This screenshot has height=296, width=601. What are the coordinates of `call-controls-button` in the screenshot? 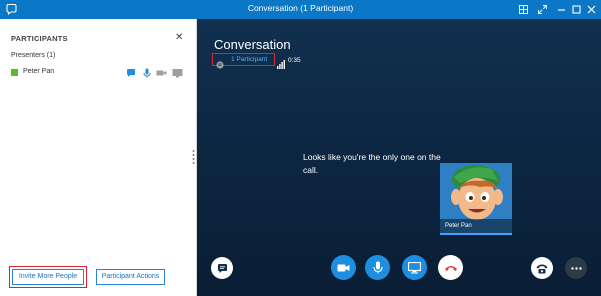 It's located at (542, 268).